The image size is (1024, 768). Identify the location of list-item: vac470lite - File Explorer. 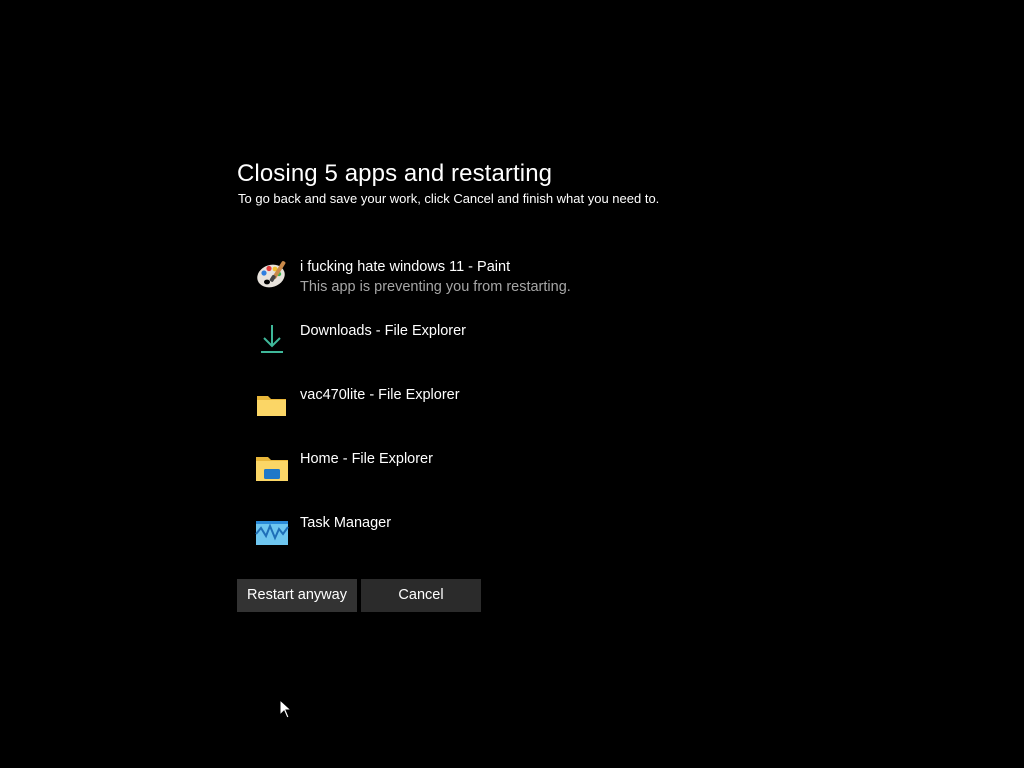
(515, 414).